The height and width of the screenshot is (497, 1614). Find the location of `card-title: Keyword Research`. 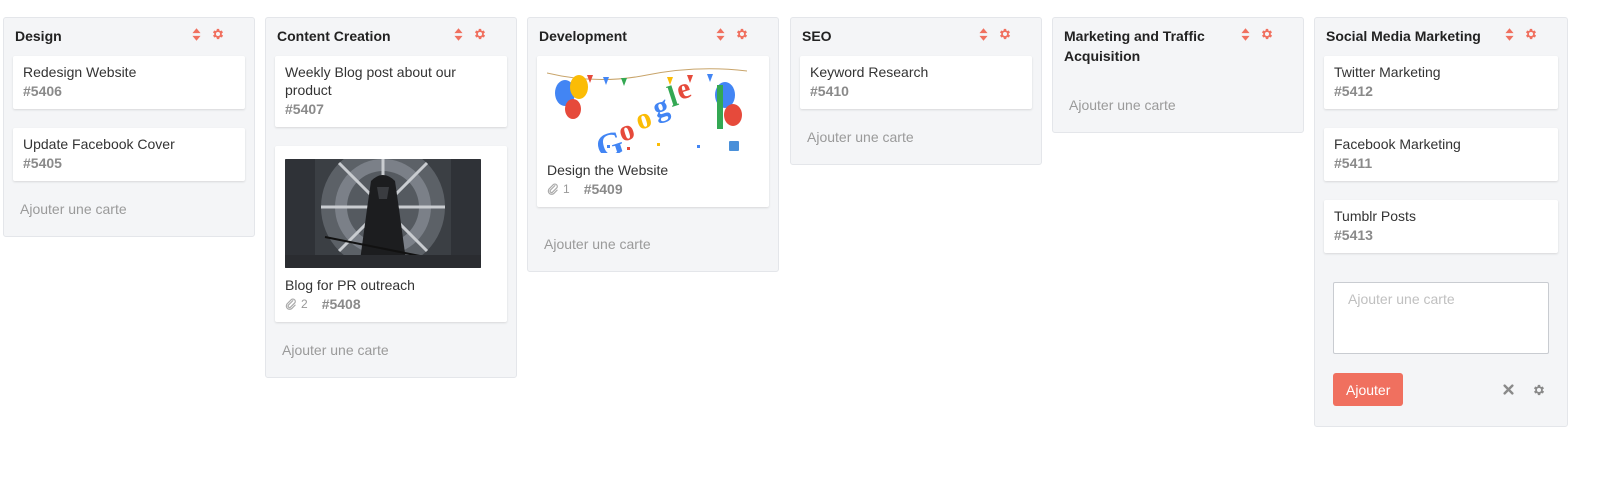

card-title: Keyword Research is located at coordinates (869, 72).